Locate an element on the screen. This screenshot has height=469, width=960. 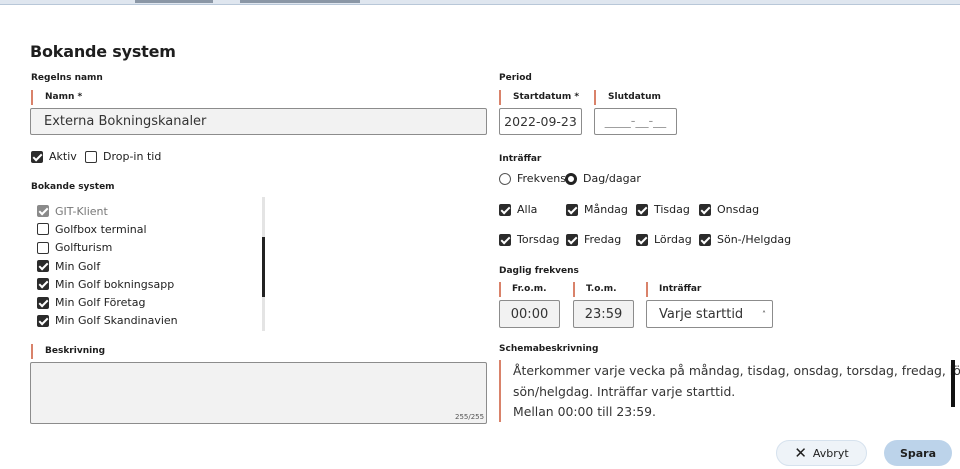
schedule-line: sön/helgdag. Inträffar varje starttid. is located at coordinates (624, 391).